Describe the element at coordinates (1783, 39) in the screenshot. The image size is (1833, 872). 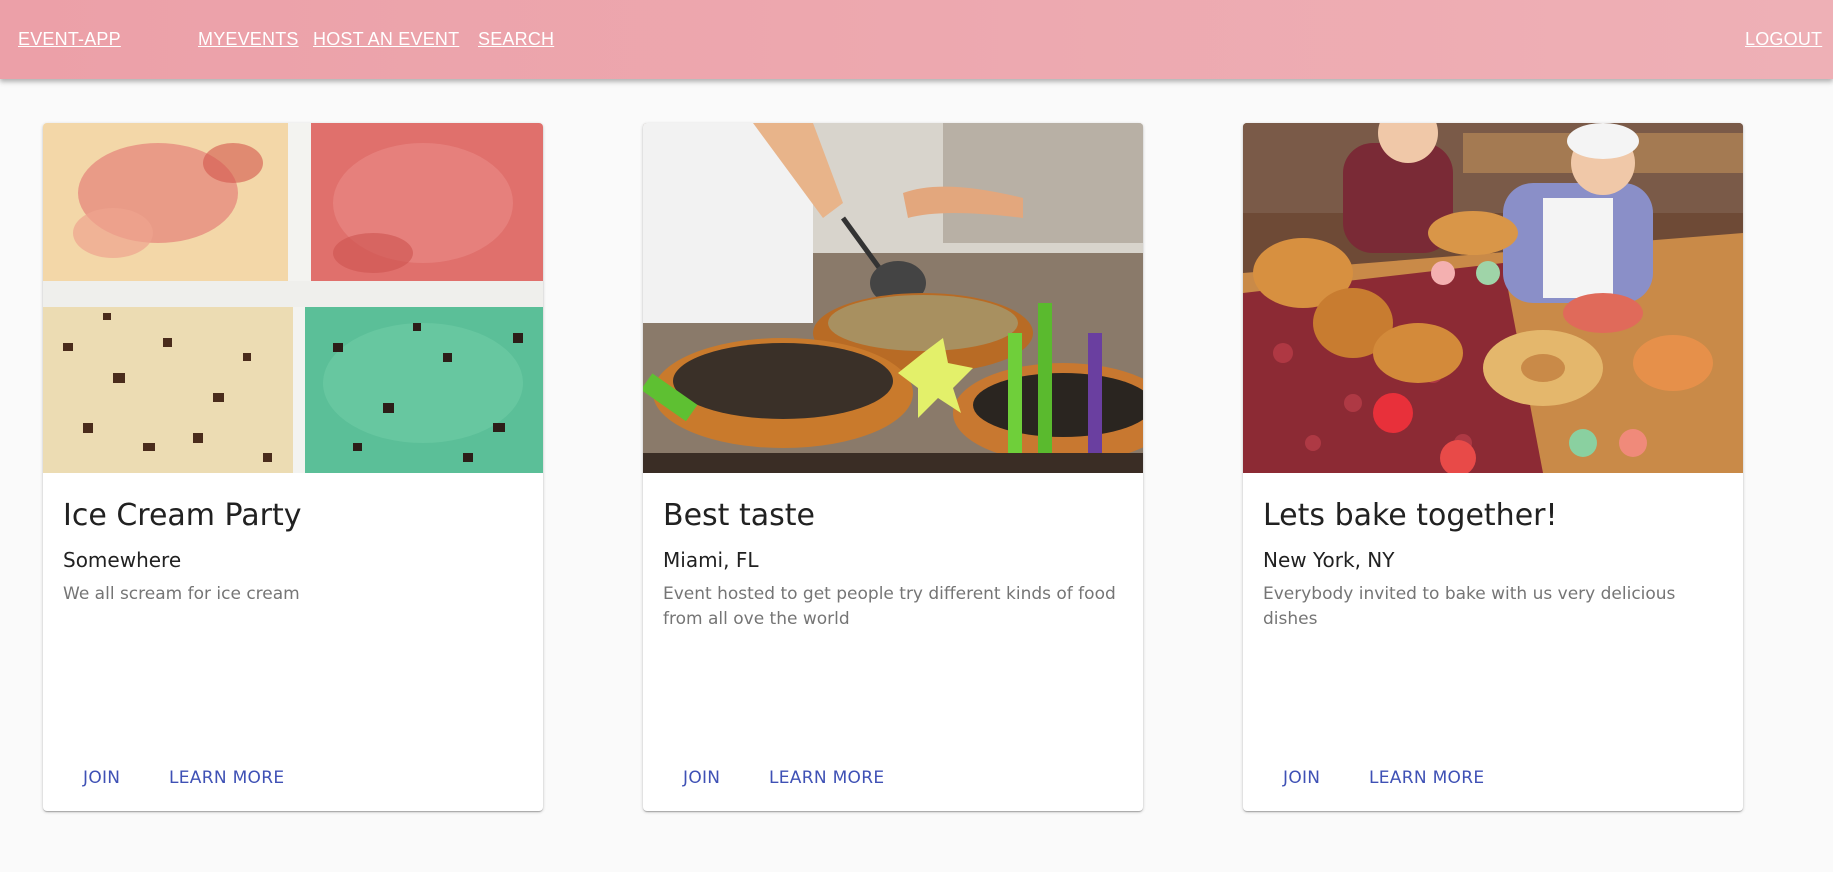
I see `logout-link: LOGOUT` at that location.